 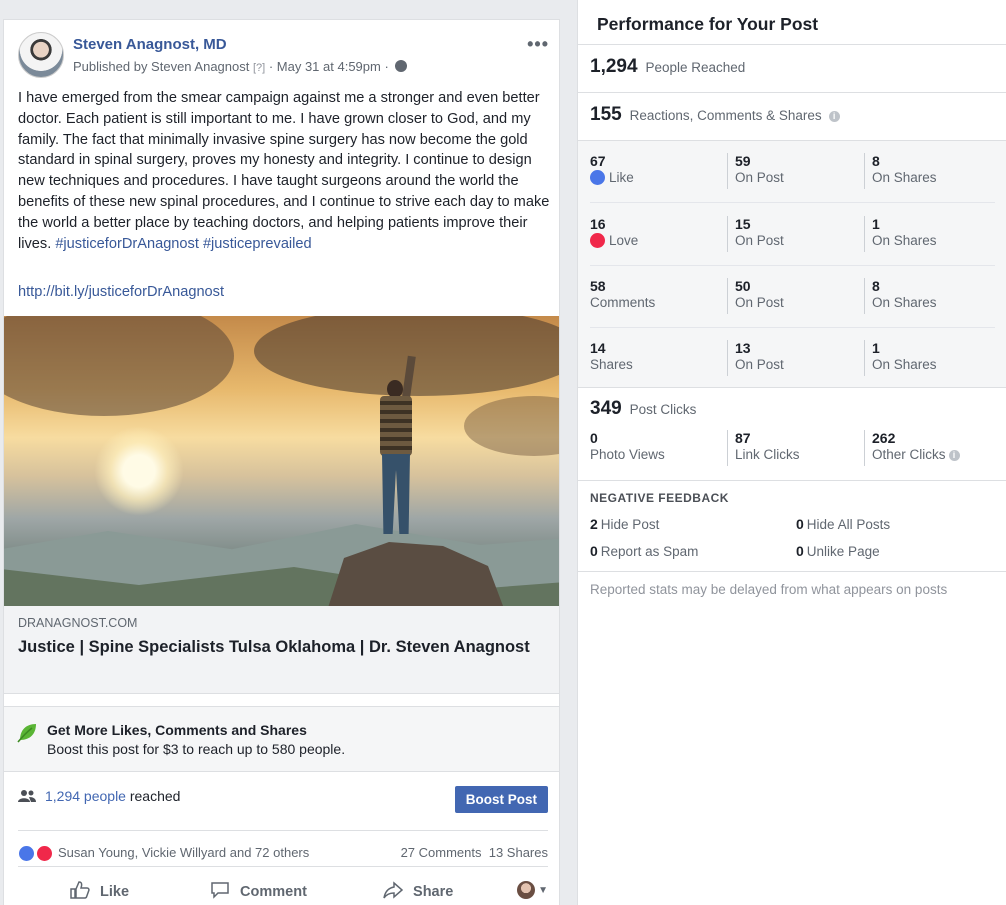 What do you see at coordinates (621, 177) in the screenshot?
I see `like-label: Like` at bounding box center [621, 177].